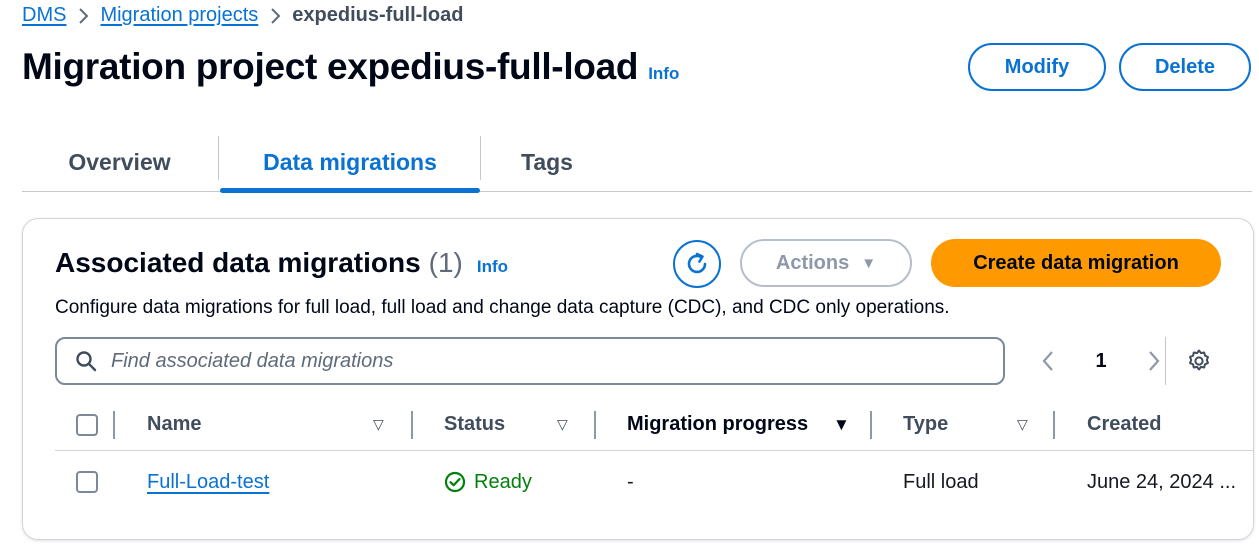 Image resolution: width=1259 pixels, height=544 pixels. Describe the element at coordinates (547, 162) in the screenshot. I see `tab-tags: Tags` at that location.